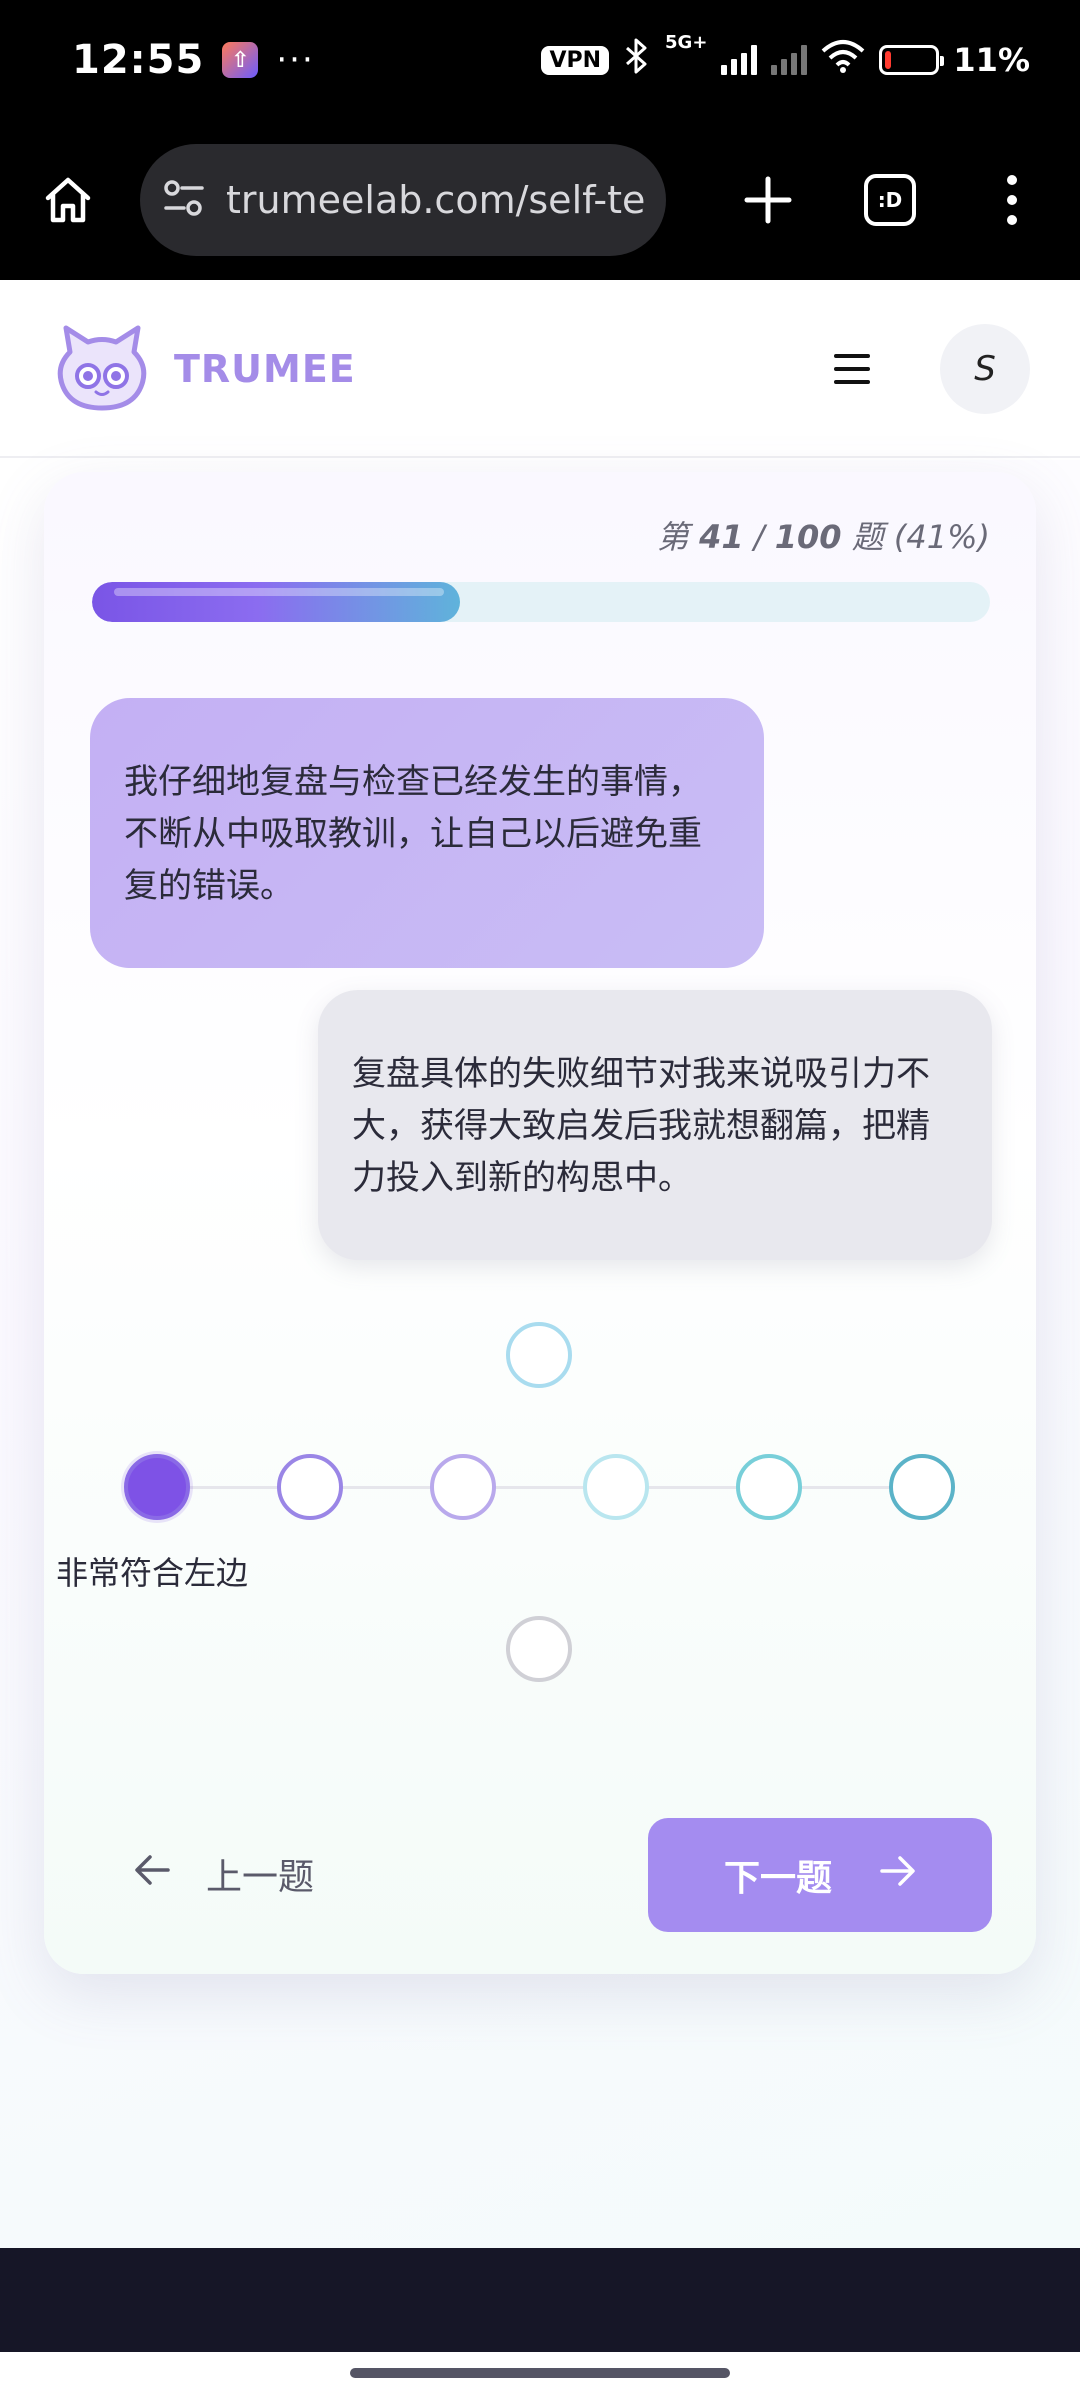 This screenshot has height=2400, width=1080. Describe the element at coordinates (888, 60) in the screenshot. I see `battery-level-fill` at that location.